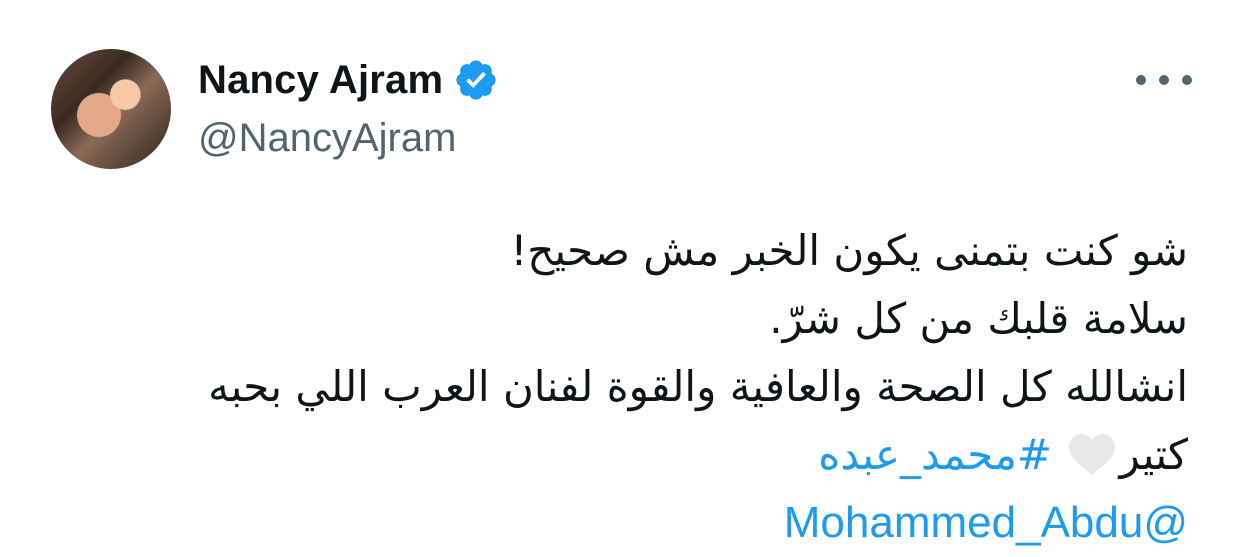 The width and height of the screenshot is (1242, 557). Describe the element at coordinates (1153, 454) in the screenshot. I see `tweet-line-text: كتير` at that location.